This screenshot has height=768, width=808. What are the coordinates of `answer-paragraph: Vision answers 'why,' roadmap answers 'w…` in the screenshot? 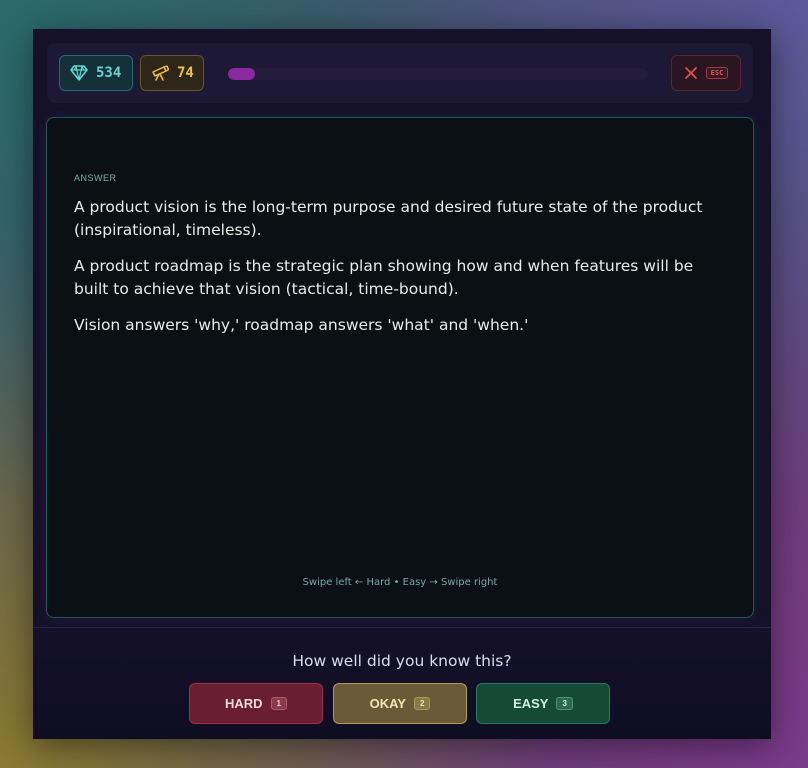 It's located at (301, 325).